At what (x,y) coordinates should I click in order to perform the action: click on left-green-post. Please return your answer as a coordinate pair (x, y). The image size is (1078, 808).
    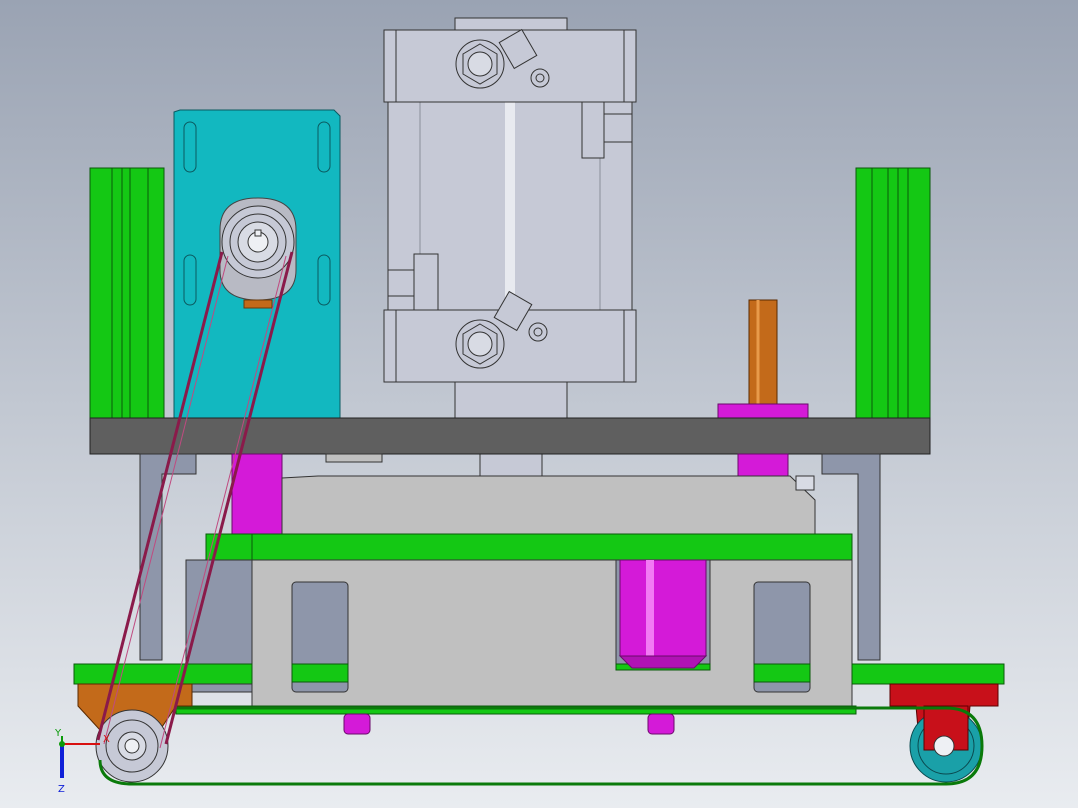
    Looking at the image, I should click on (127, 293).